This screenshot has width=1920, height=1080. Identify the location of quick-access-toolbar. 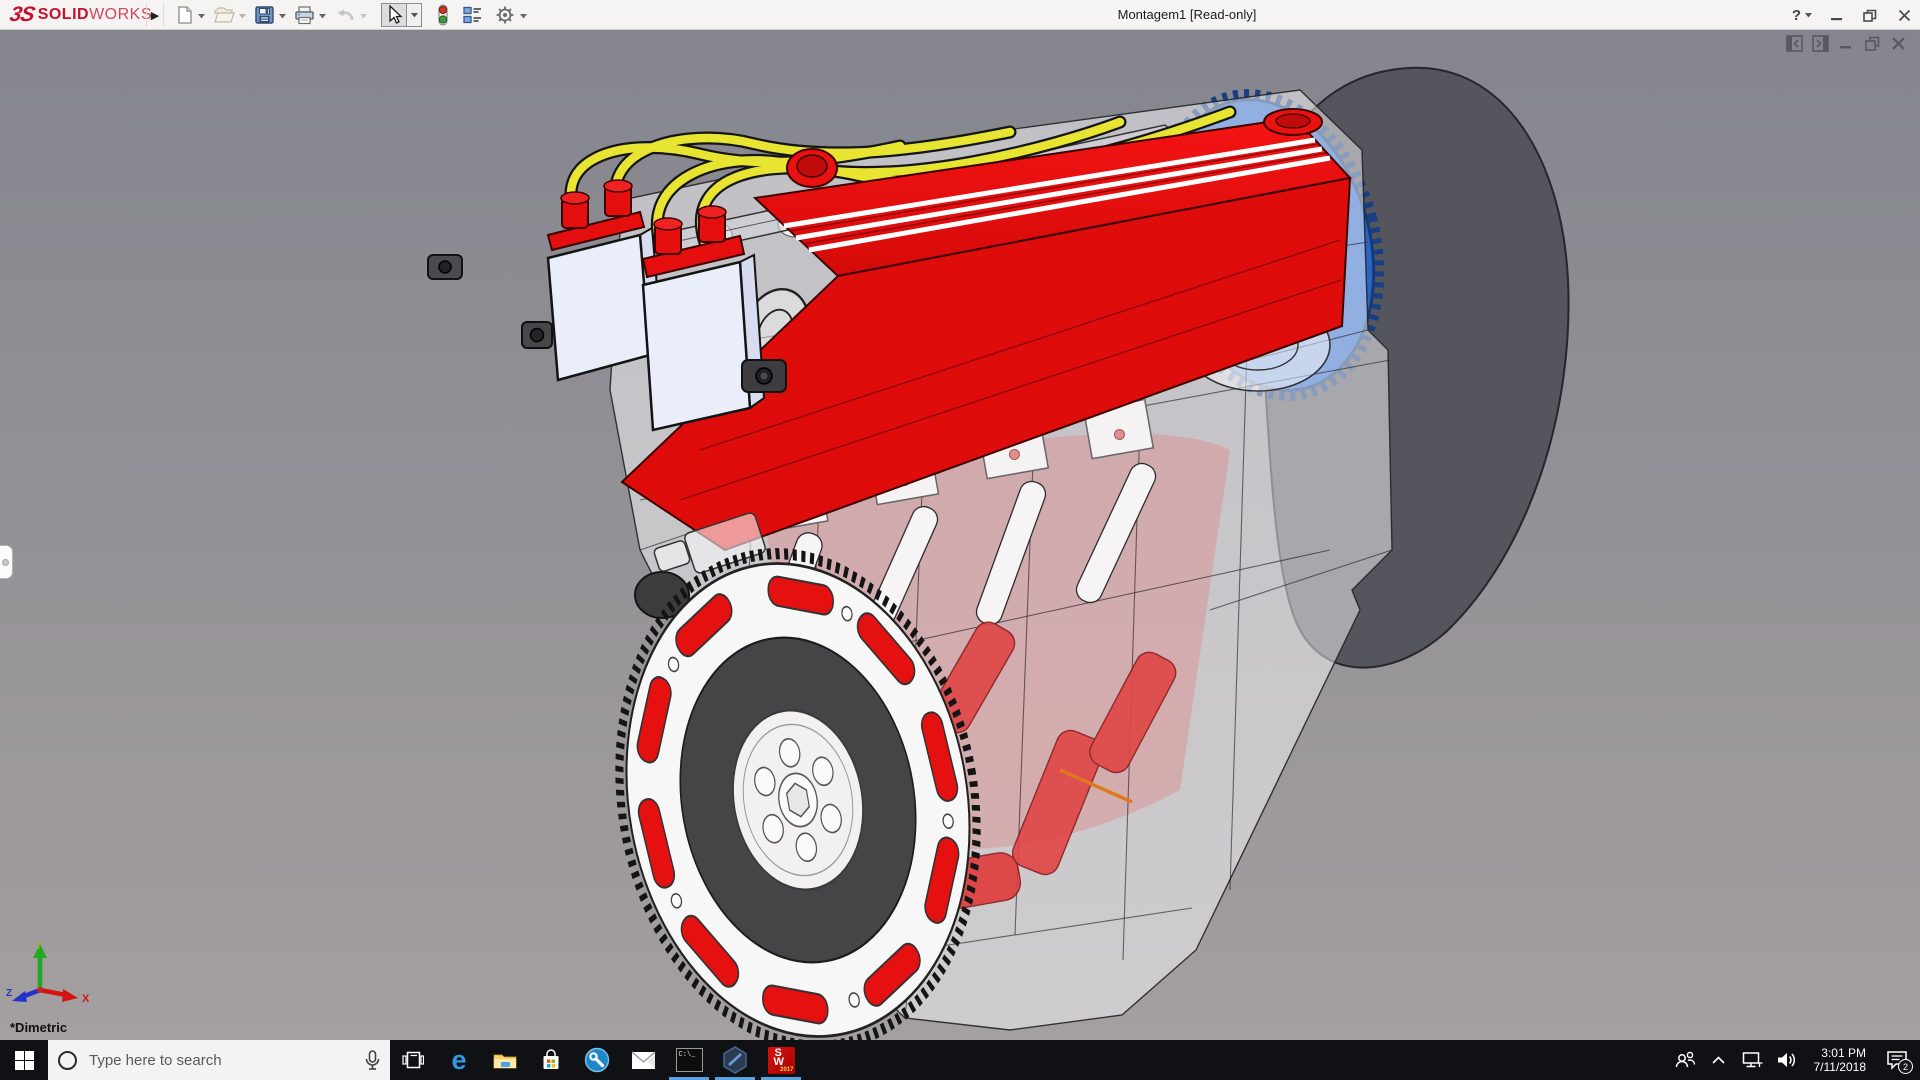
(352, 15).